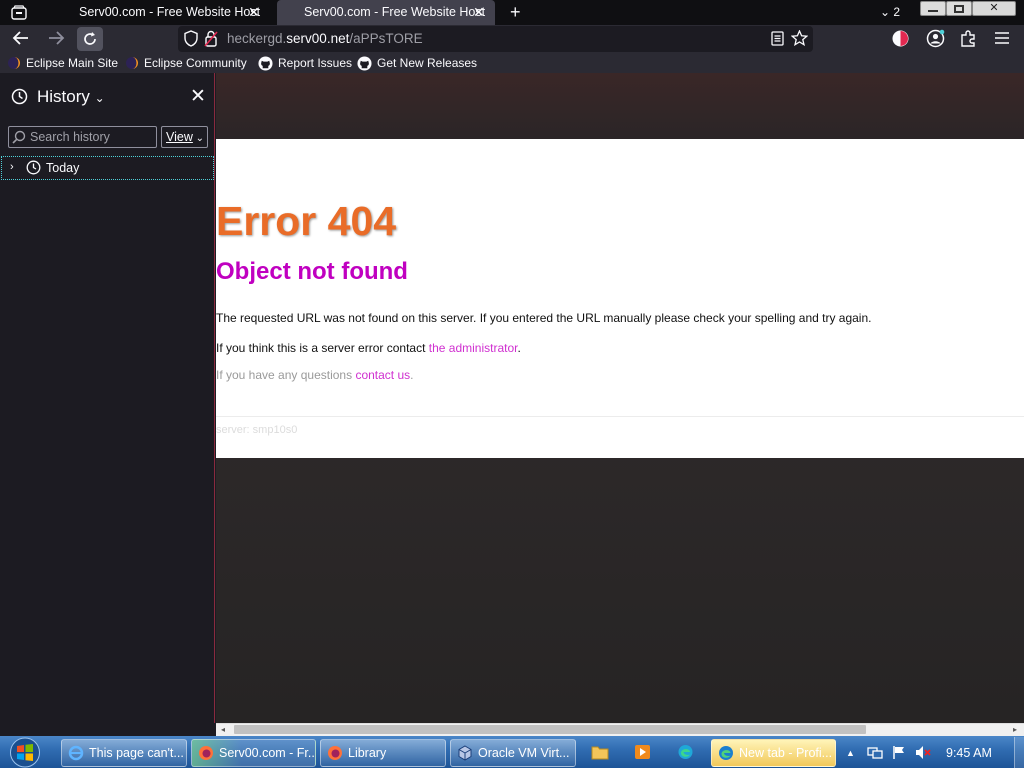 The image size is (1024, 768). Describe the element at coordinates (179, 137) in the screenshot. I see `view-label: View` at that location.